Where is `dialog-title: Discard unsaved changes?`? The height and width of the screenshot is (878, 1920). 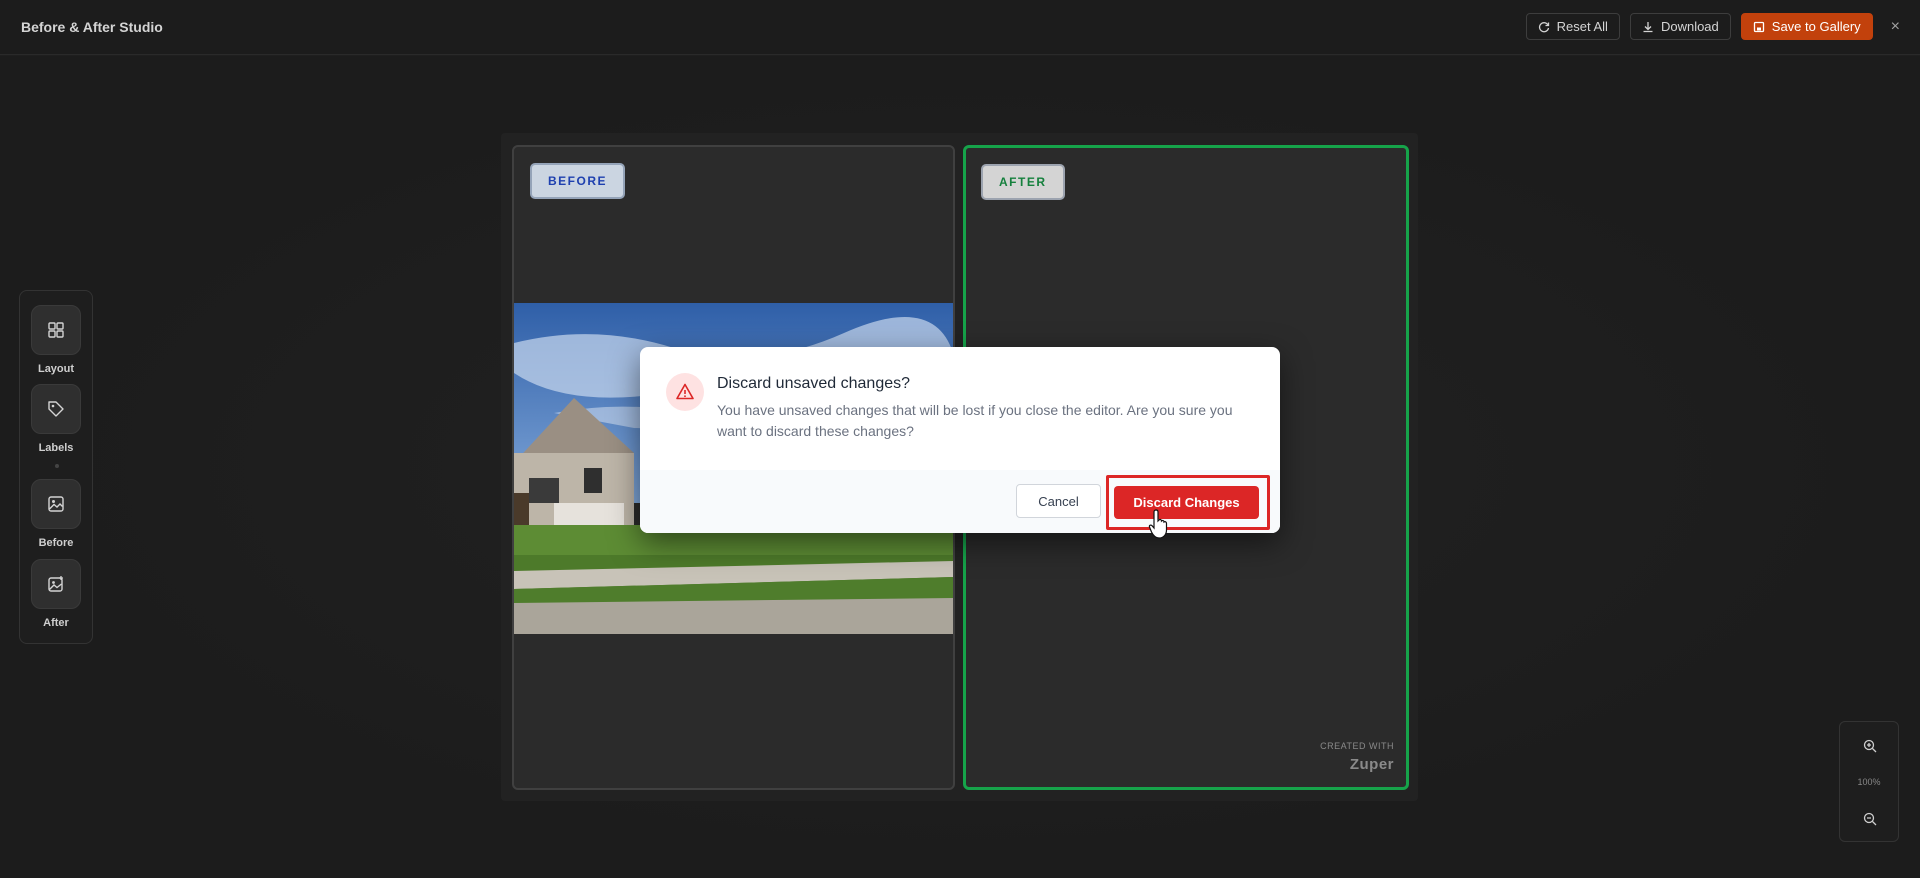
dialog-title: Discard unsaved changes? is located at coordinates (814, 383).